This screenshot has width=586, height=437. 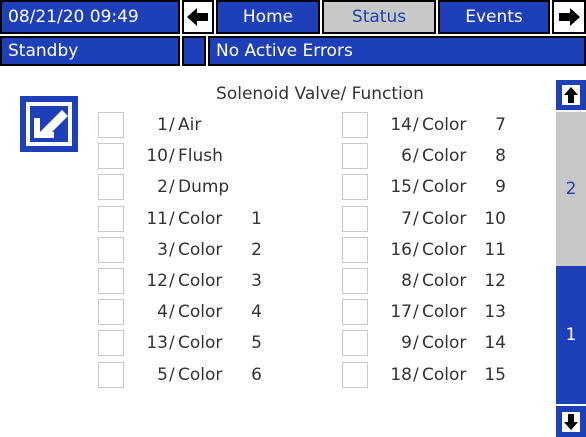 I want to click on valve-number: 6, so click(x=406, y=156).